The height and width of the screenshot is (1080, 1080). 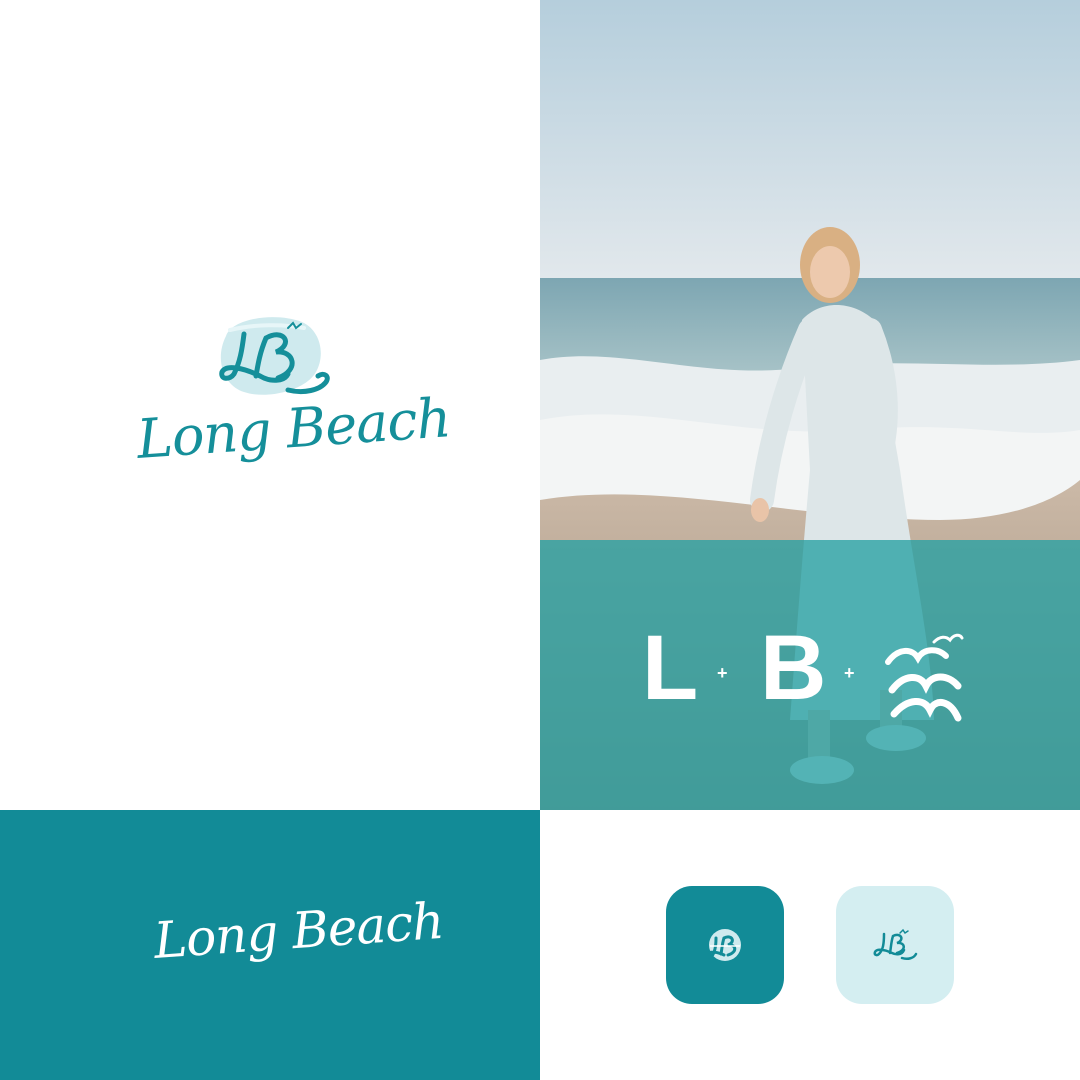 What do you see at coordinates (722, 673) in the screenshot?
I see `monogram-plus-1: +` at bounding box center [722, 673].